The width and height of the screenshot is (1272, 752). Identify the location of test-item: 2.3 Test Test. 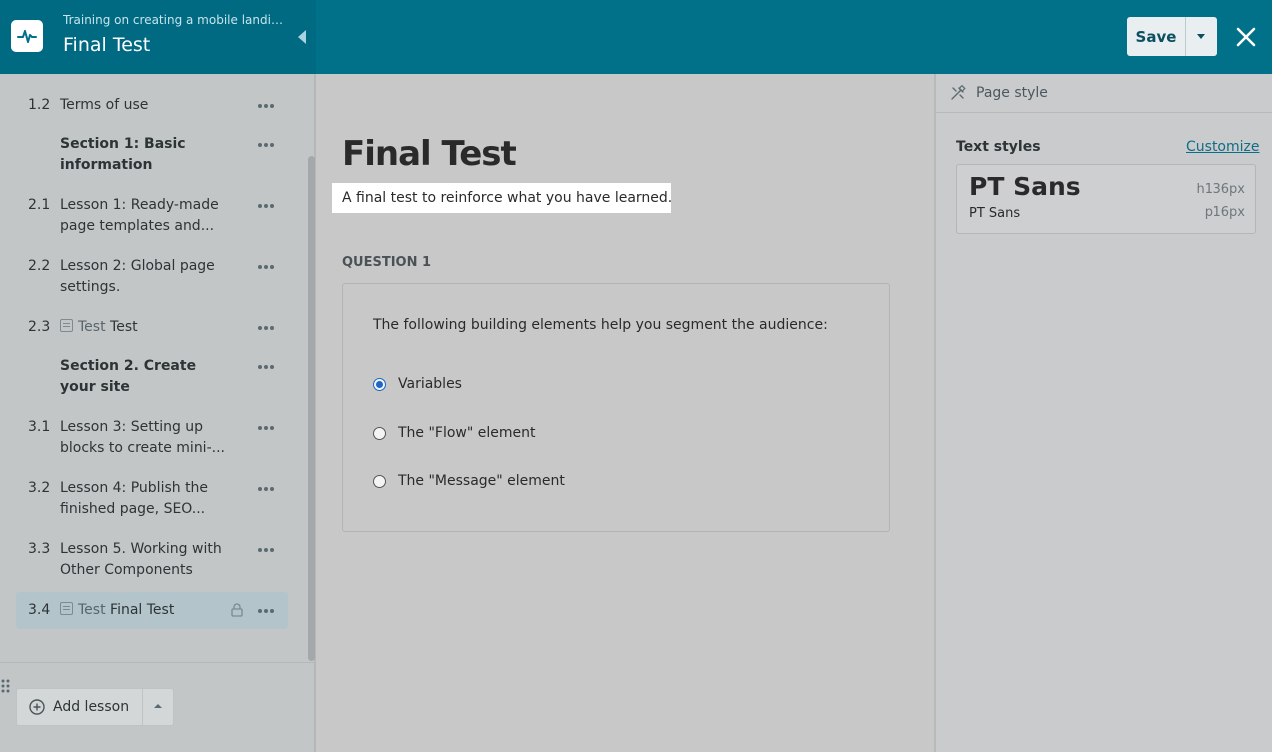
(152, 327).